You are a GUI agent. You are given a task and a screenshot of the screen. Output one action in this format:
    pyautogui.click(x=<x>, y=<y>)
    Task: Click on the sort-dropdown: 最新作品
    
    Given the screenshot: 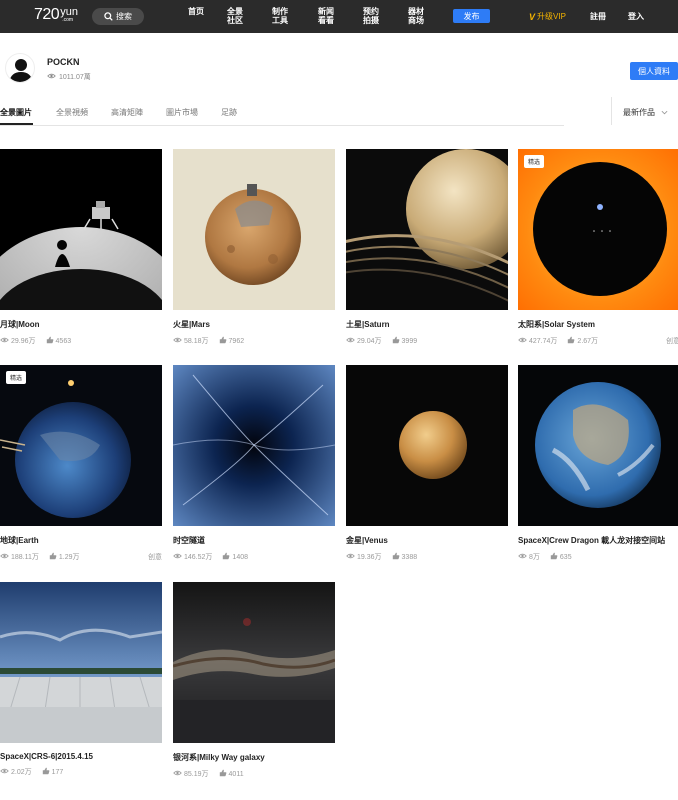 What is the action you would take?
    pyautogui.click(x=645, y=112)
    